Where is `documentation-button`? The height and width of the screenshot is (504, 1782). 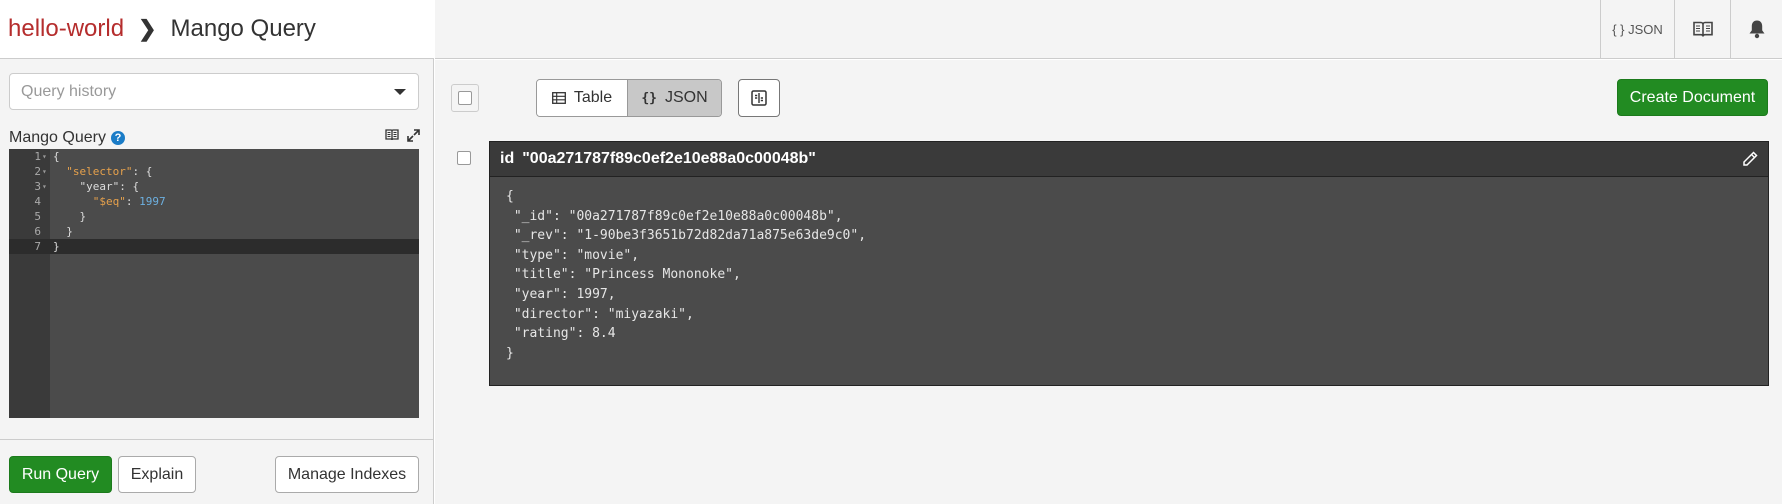 documentation-button is located at coordinates (1702, 29).